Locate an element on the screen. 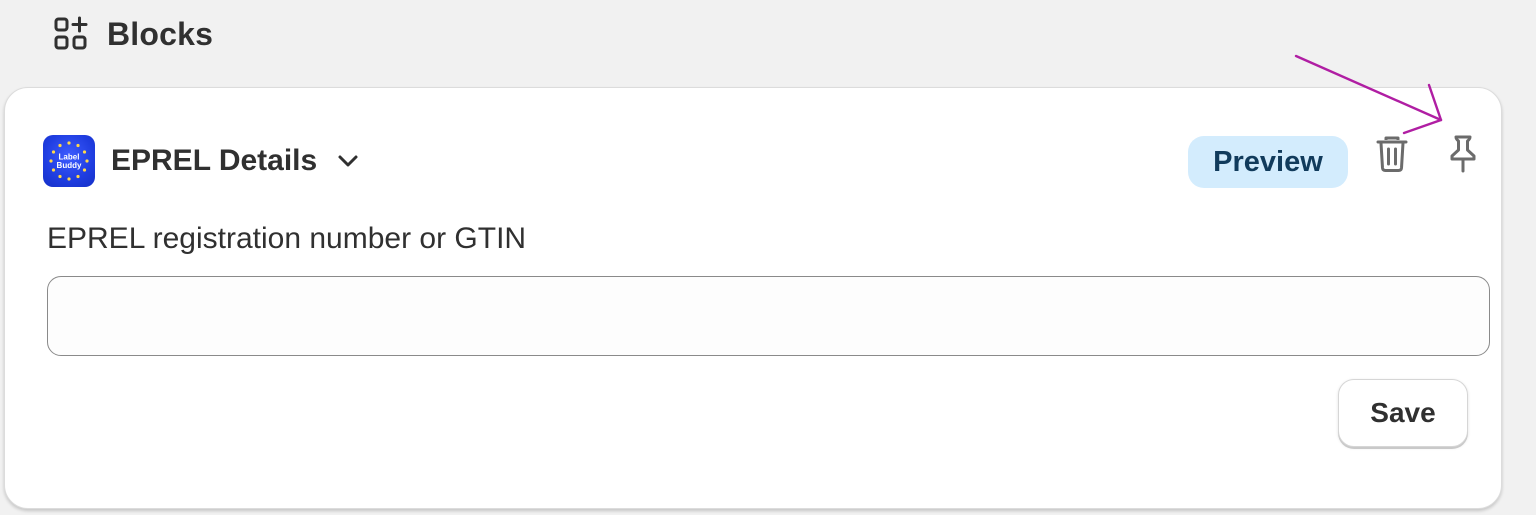 This screenshot has width=1536, height=515. label-buddy-logo: Label Buddy is located at coordinates (69, 161).